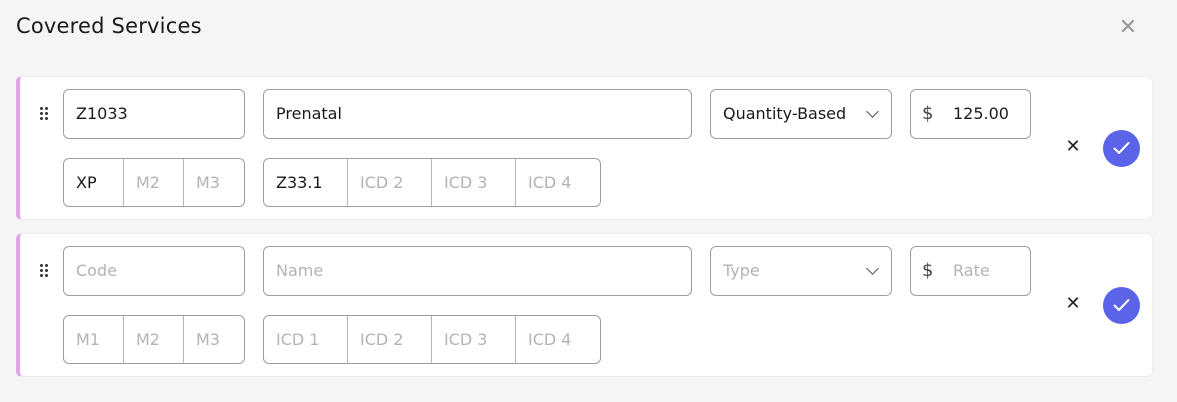 This screenshot has width=1177, height=402. Describe the element at coordinates (94, 339) in the screenshot. I see `modifier-input-1: M1` at that location.